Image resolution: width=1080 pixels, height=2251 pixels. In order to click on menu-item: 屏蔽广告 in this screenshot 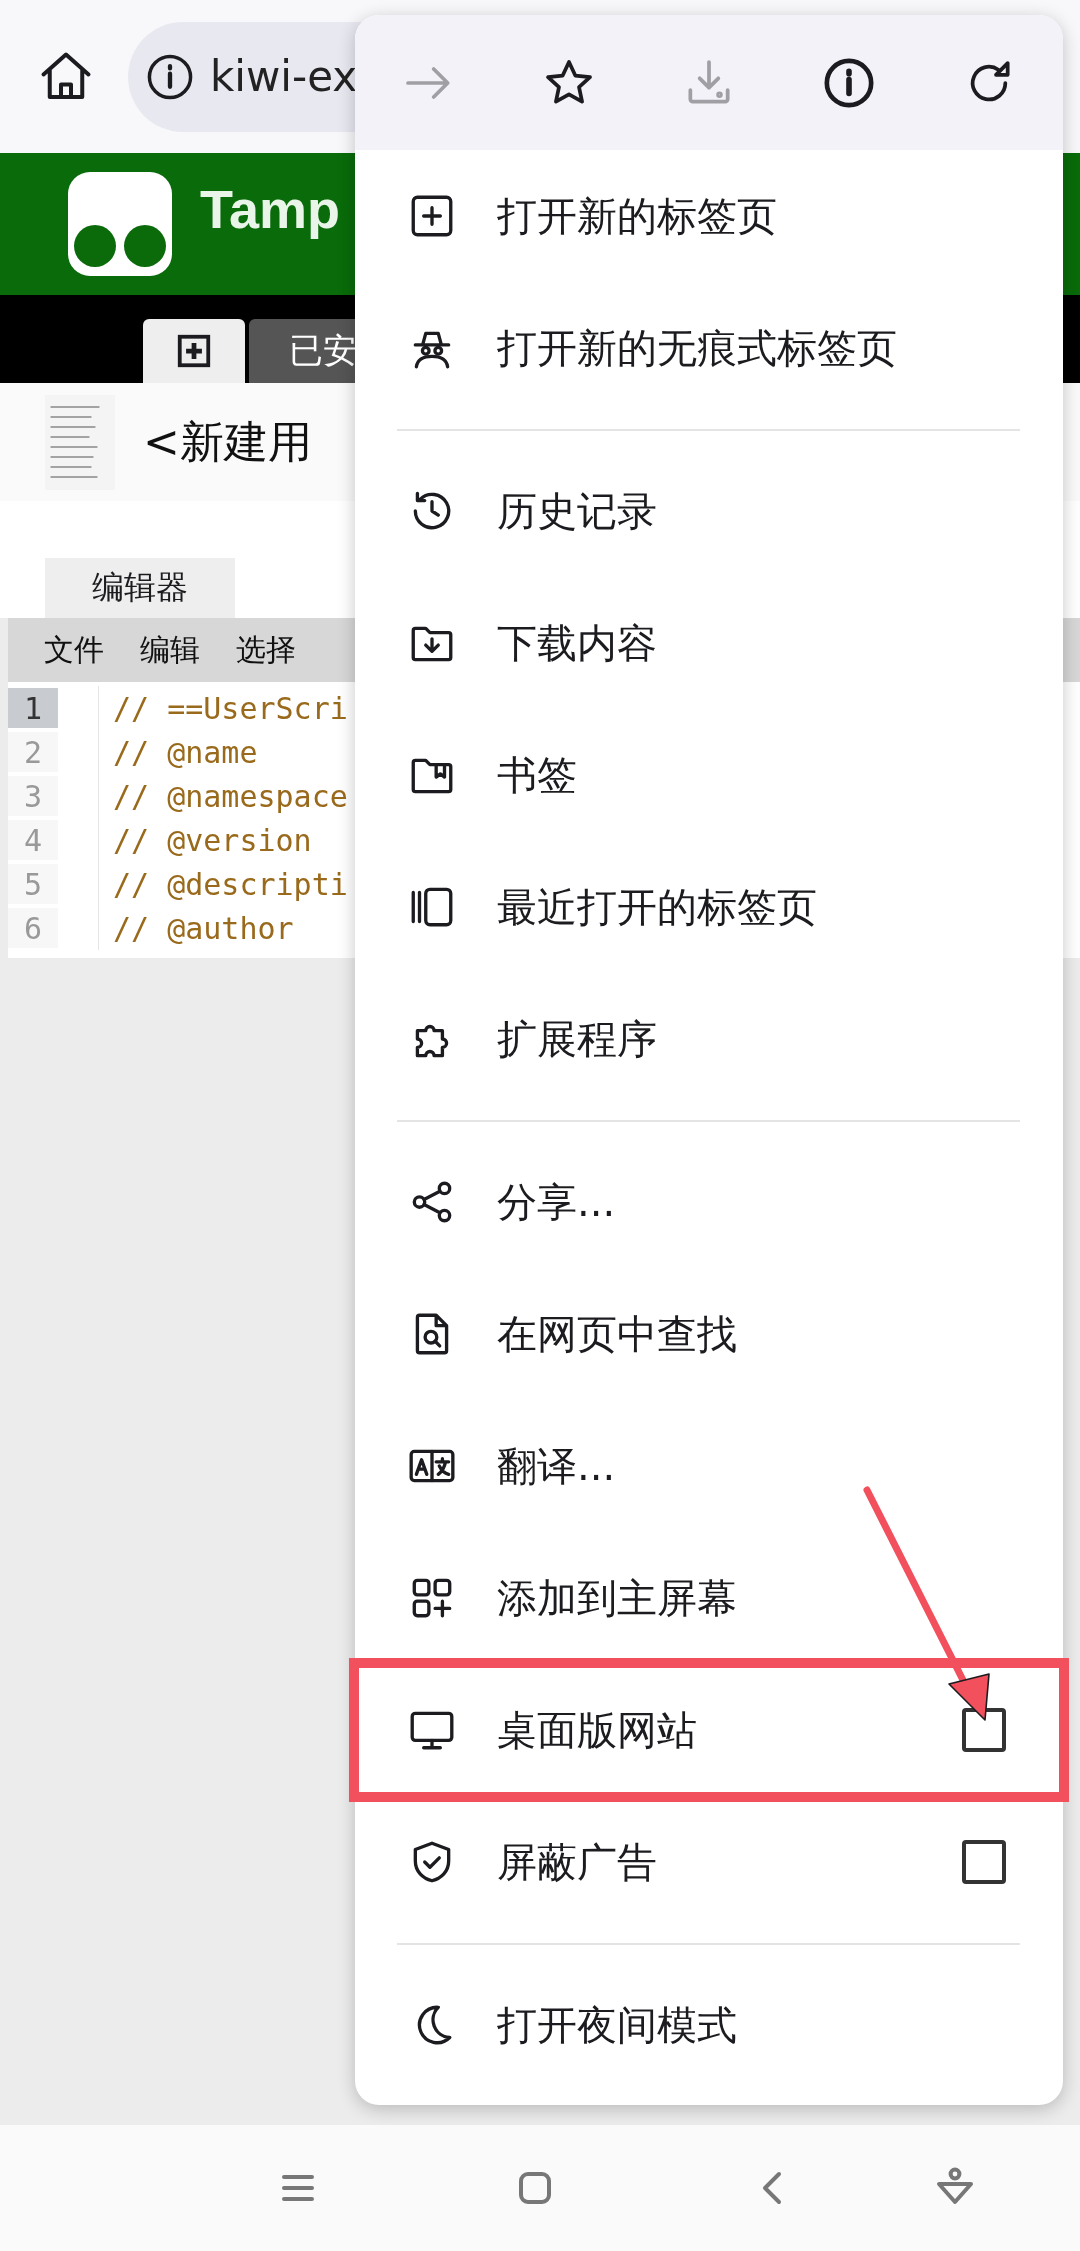, I will do `click(709, 1862)`.